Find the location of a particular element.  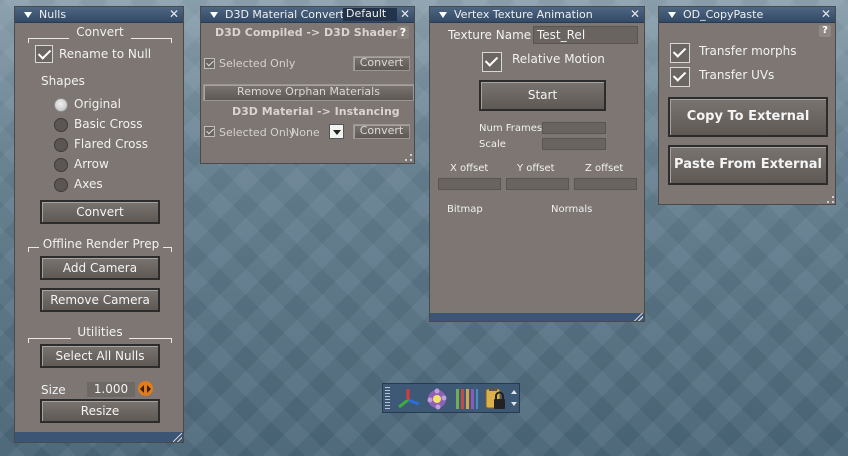

instancing-dropdown: None is located at coordinates (305, 132).